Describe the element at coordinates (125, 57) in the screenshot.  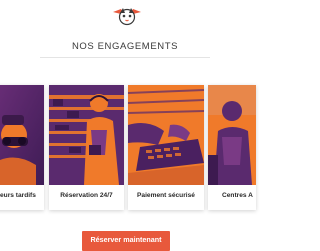
I see `title-divider` at that location.